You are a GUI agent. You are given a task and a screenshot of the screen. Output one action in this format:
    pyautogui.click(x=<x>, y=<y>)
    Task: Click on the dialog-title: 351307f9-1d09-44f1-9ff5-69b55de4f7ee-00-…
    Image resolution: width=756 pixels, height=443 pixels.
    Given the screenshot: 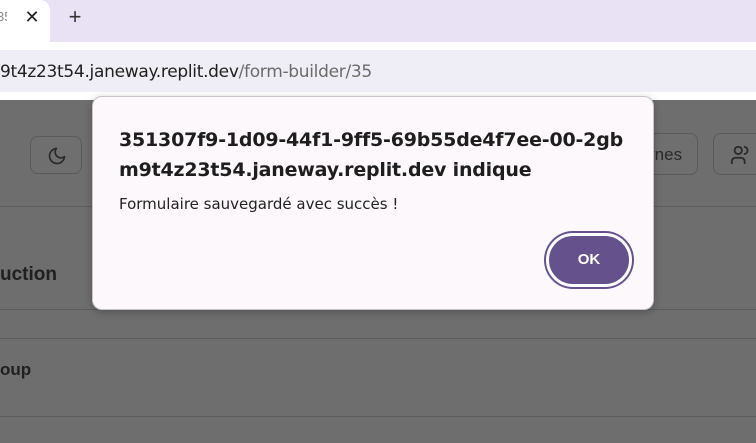 What is the action you would take?
    pyautogui.click(x=371, y=155)
    